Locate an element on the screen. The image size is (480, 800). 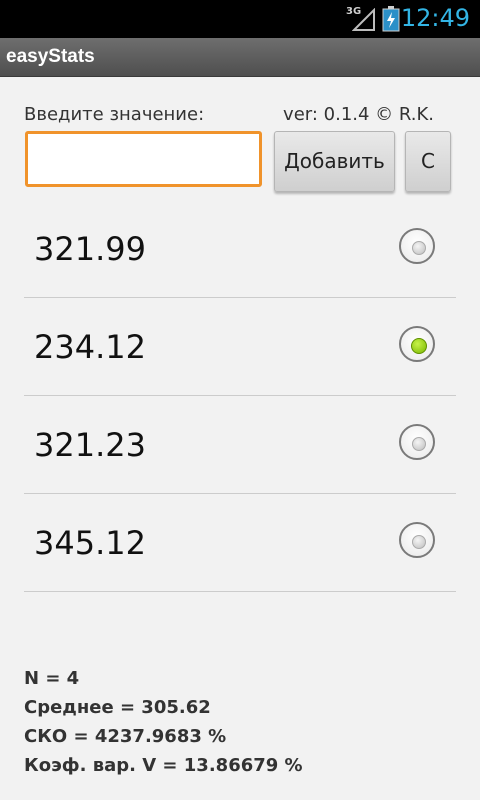
list-item-value: 321.99 is located at coordinates (90, 249).